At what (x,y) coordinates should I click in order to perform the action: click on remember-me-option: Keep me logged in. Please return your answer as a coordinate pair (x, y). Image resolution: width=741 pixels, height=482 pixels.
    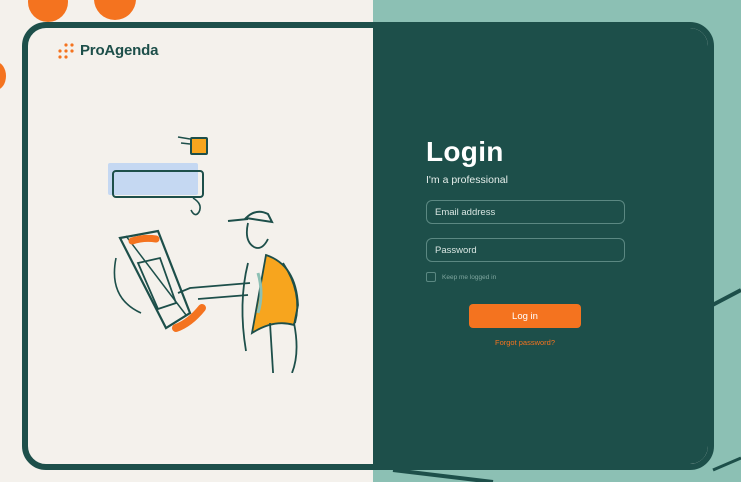
    Looking at the image, I should click on (526, 277).